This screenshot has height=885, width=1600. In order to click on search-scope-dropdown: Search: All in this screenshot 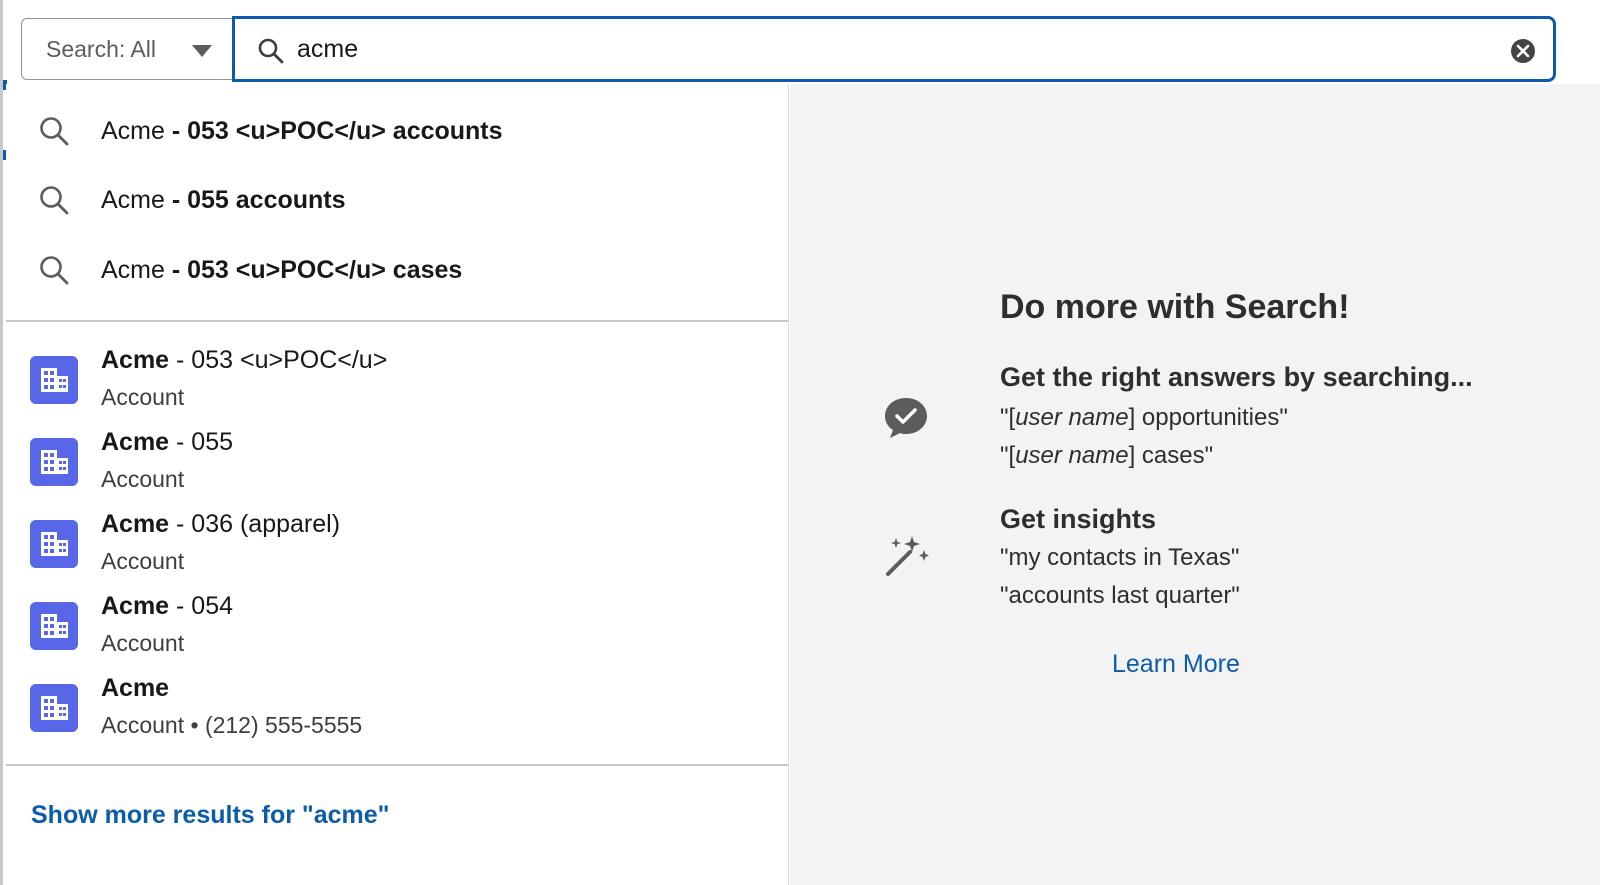, I will do `click(127, 49)`.